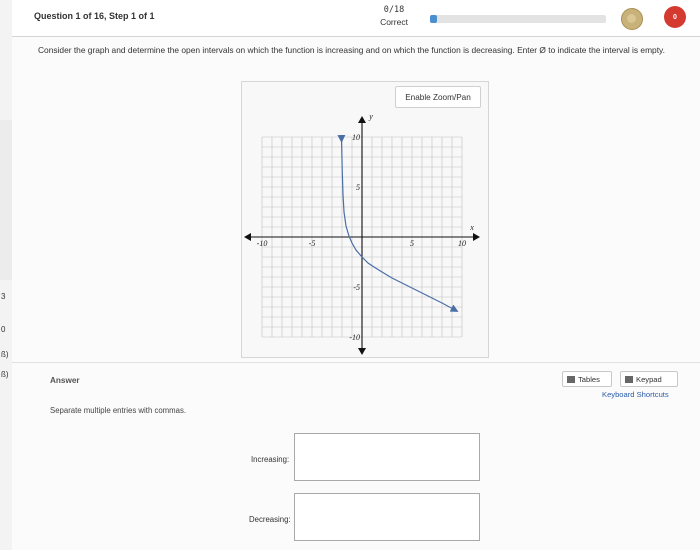 This screenshot has width=700, height=550. What do you see at coordinates (632, 19) in the screenshot?
I see `coin-icon` at bounding box center [632, 19].